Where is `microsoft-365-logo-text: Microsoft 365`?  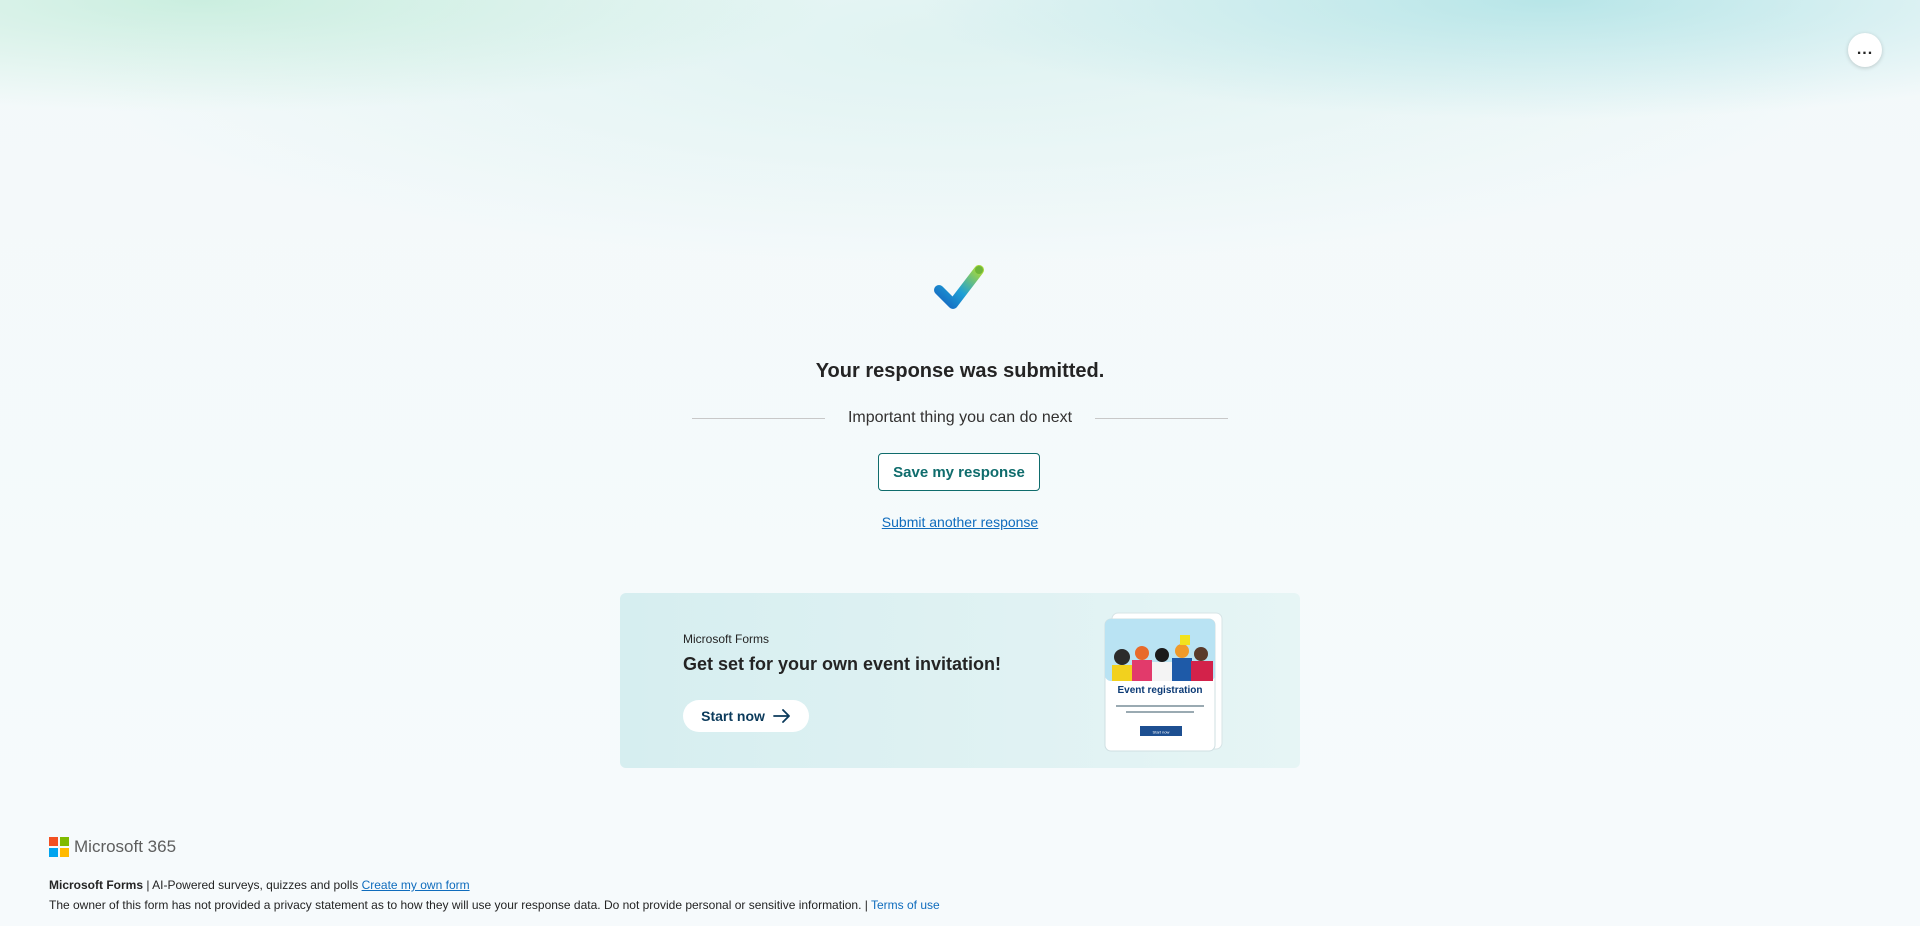 microsoft-365-logo-text: Microsoft 365 is located at coordinates (125, 846).